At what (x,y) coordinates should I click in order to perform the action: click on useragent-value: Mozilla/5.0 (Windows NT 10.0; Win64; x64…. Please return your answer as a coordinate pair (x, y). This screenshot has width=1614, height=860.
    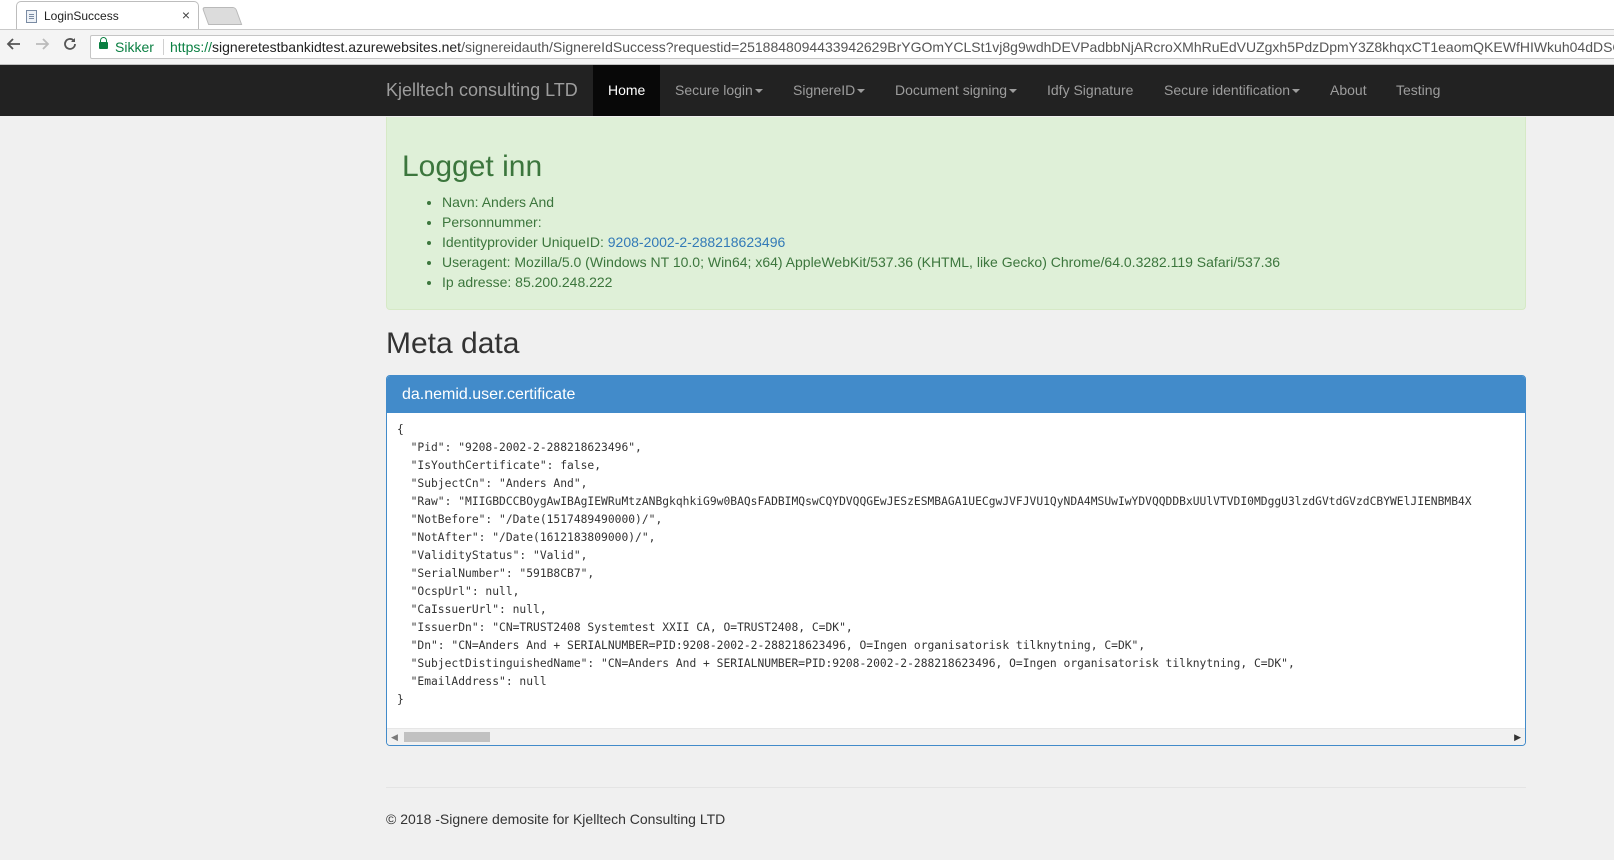
    Looking at the image, I should click on (897, 262).